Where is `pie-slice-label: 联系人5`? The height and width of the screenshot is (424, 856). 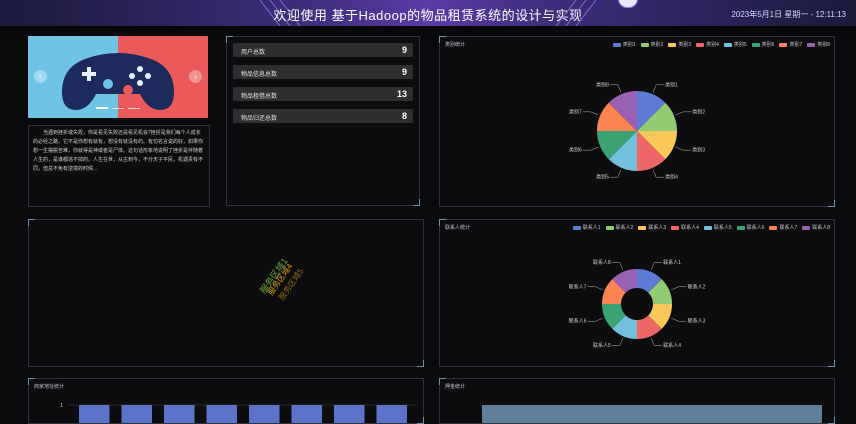
pie-slice-label: 联系人5 is located at coordinates (602, 345).